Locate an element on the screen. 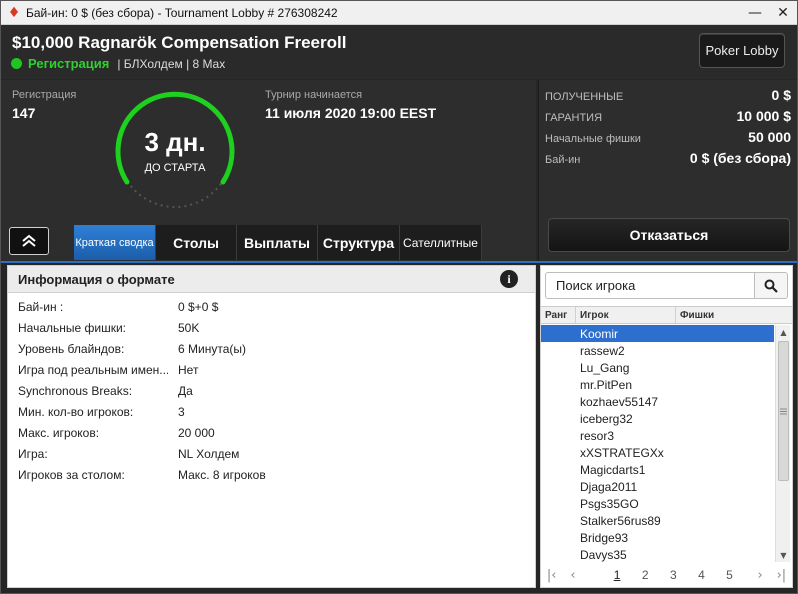  info-icon: i is located at coordinates (509, 279).